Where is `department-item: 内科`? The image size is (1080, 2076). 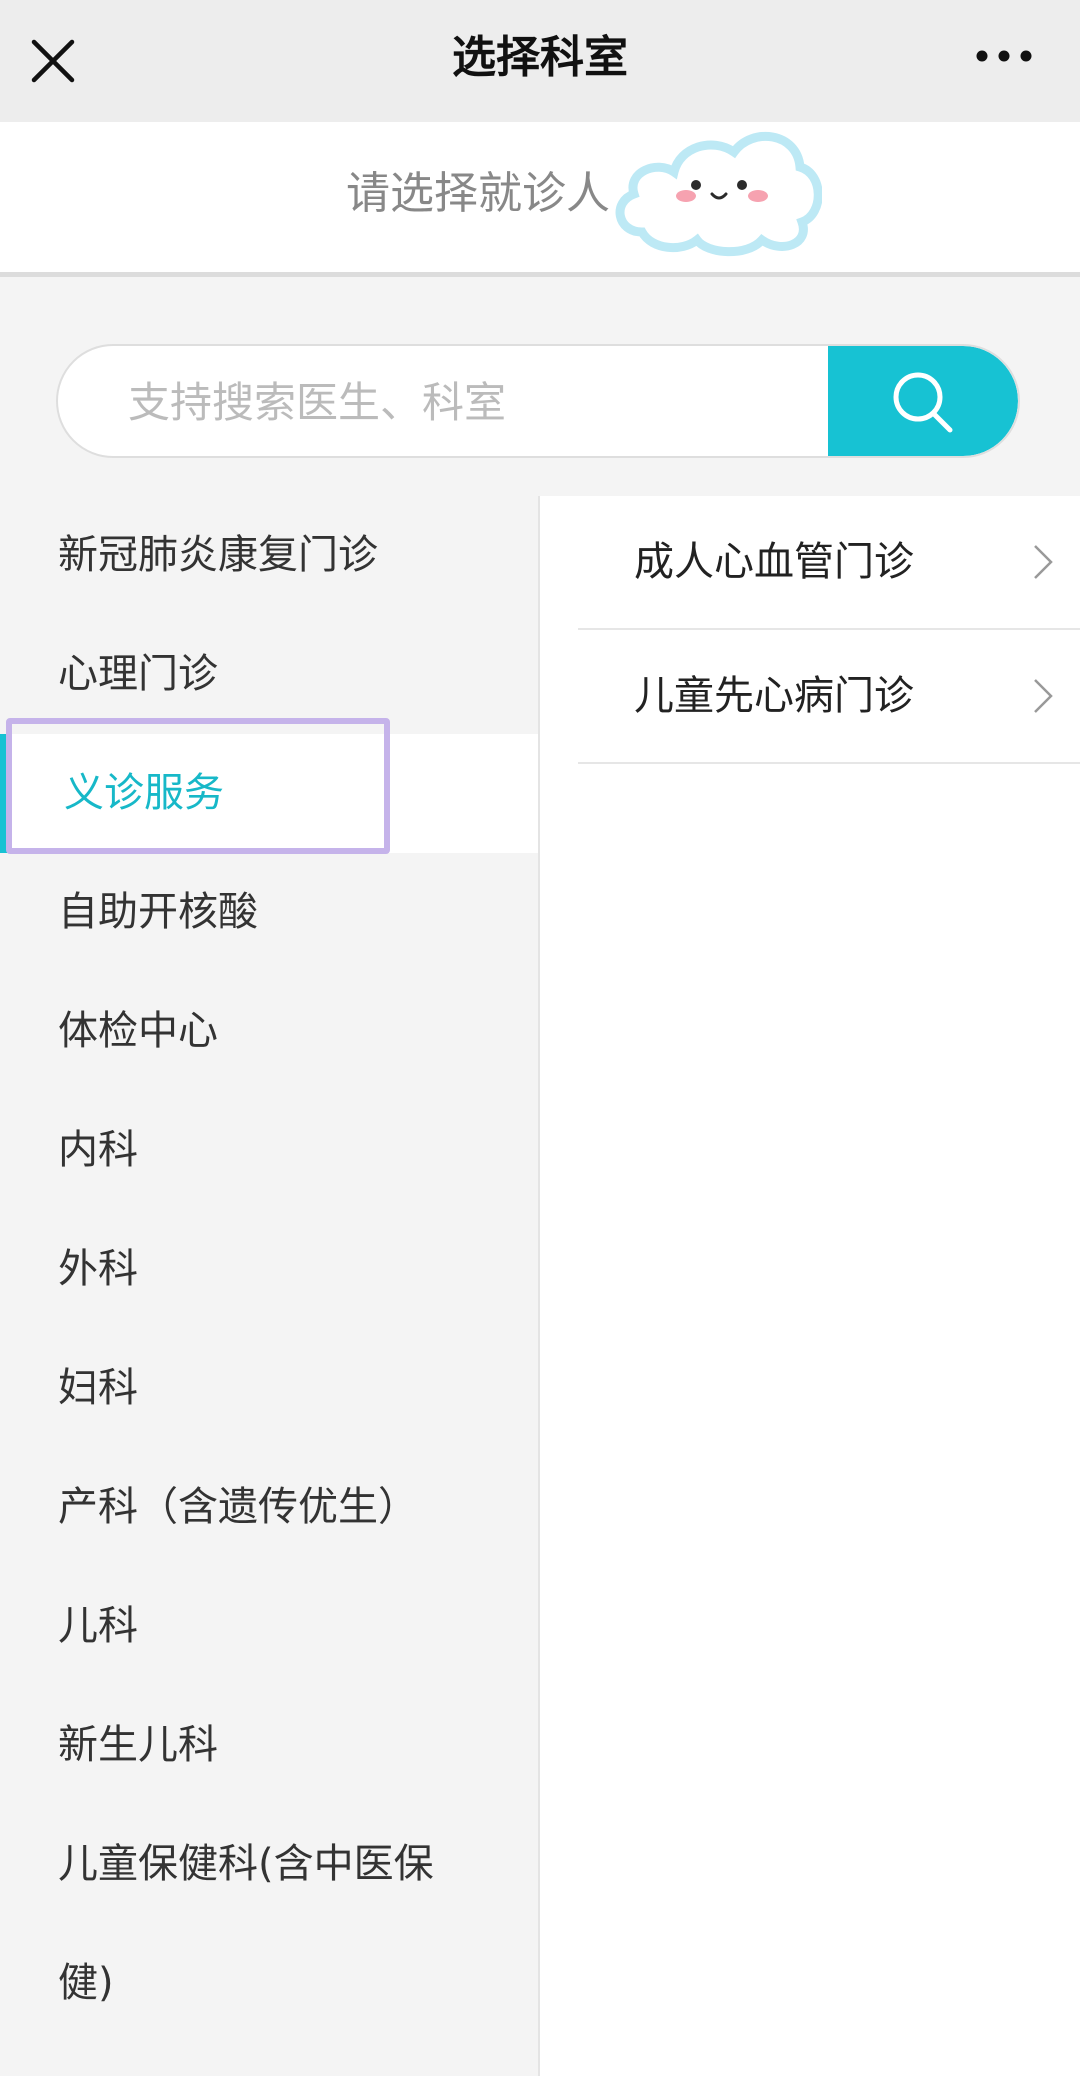
department-item: 内科 is located at coordinates (269, 1150).